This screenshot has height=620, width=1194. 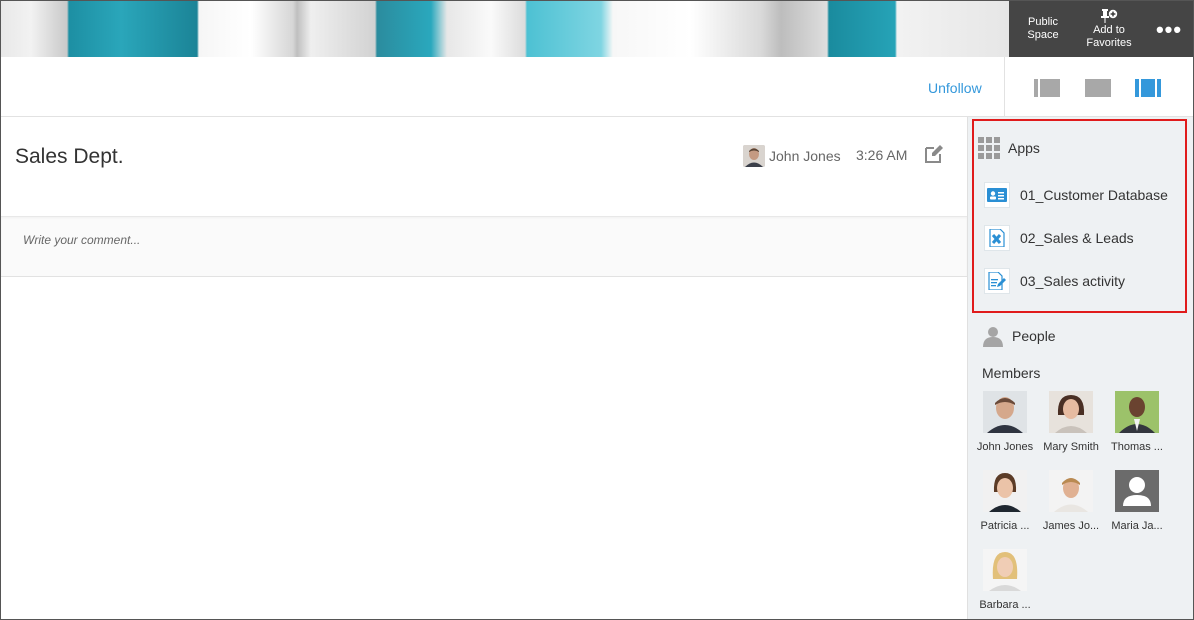 I want to click on public-space-label-line2: Space, so click(x=1043, y=35).